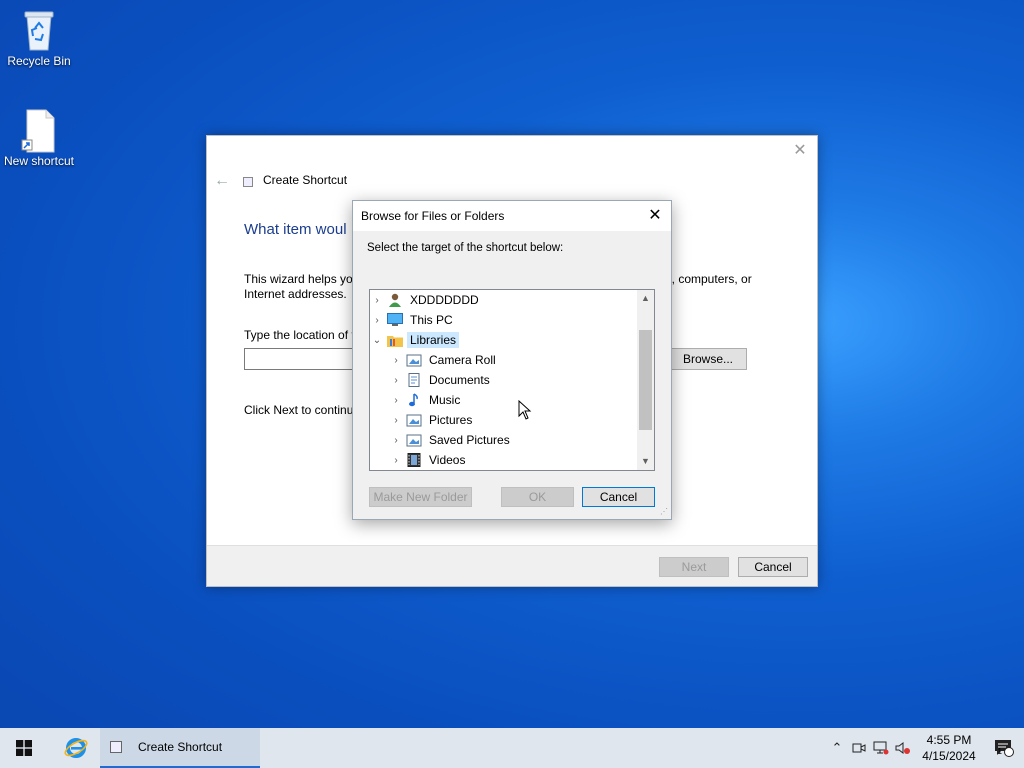 The width and height of the screenshot is (1024, 768). What do you see at coordinates (465, 248) in the screenshot?
I see `dialog-prompt: Select the target of the shortcut below:` at bounding box center [465, 248].